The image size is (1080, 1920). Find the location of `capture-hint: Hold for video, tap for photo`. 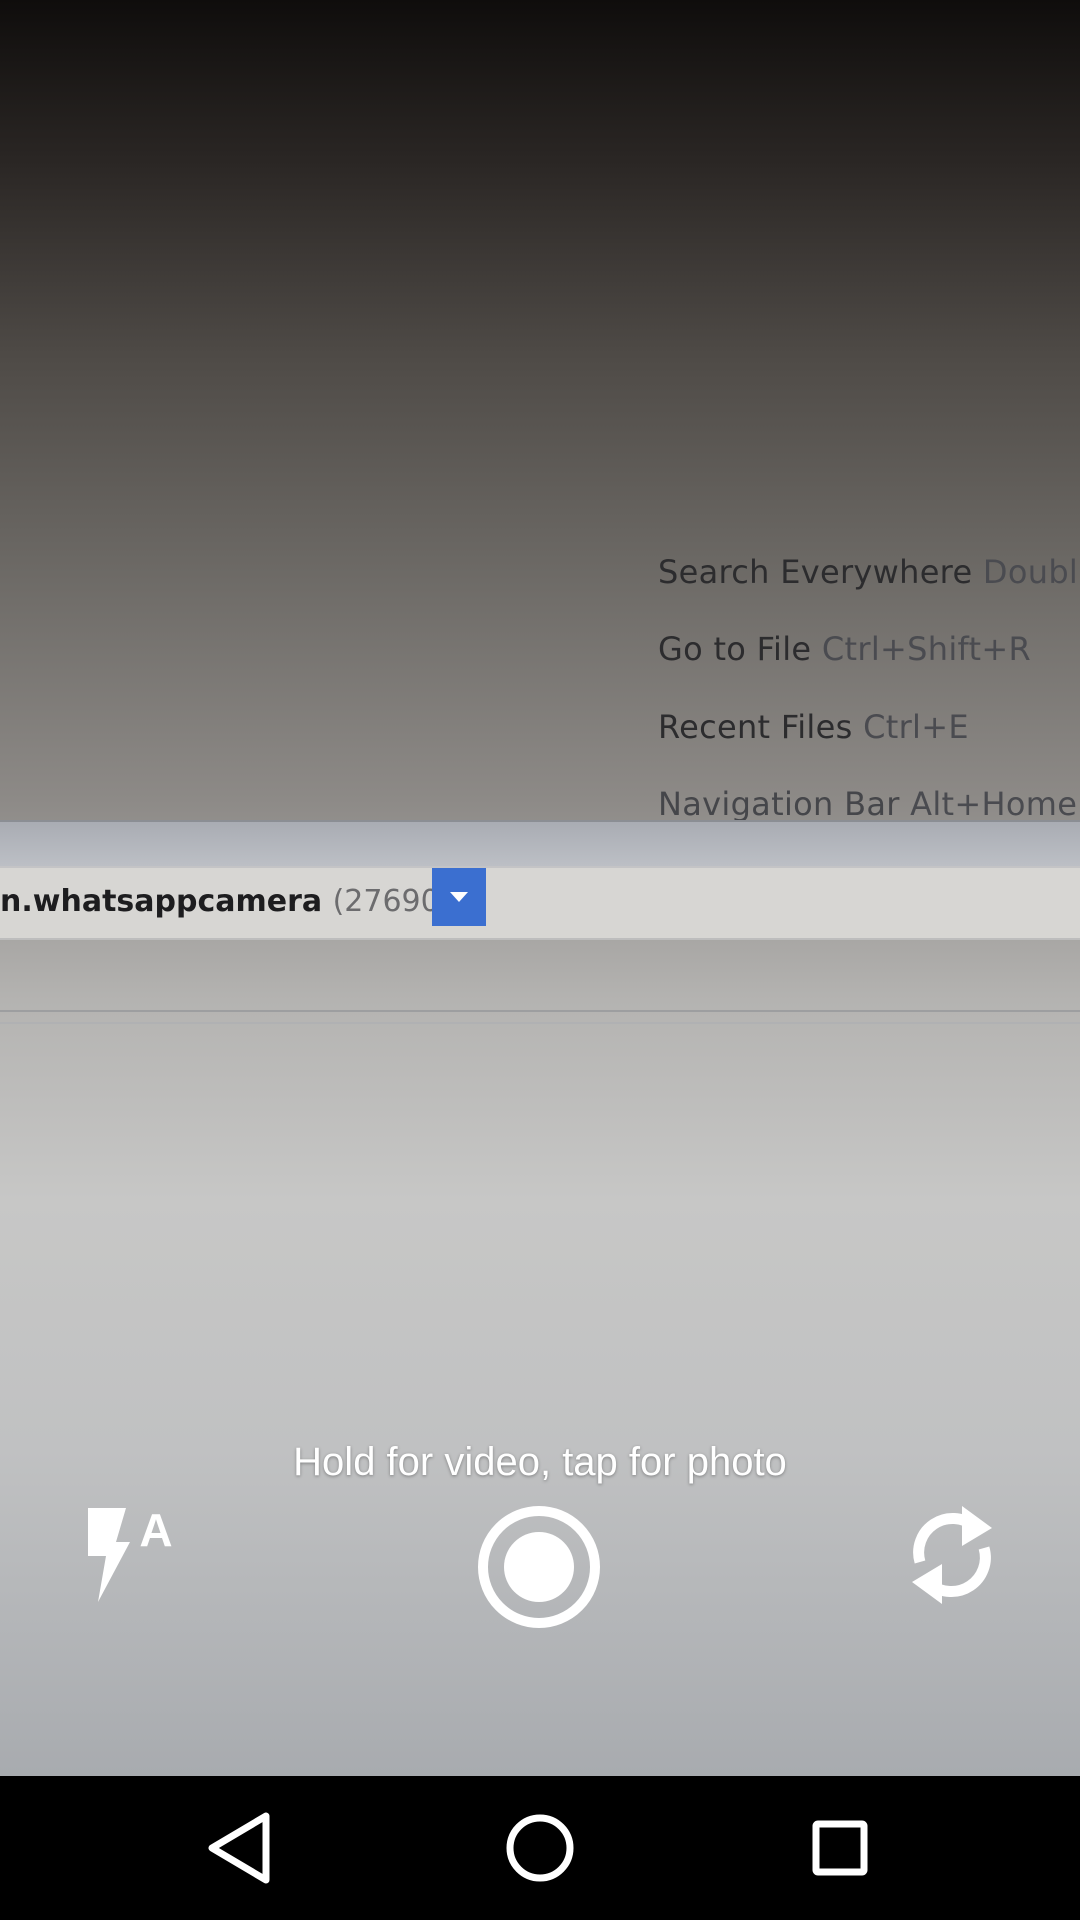

capture-hint: Hold for video, tap for photo is located at coordinates (540, 1462).